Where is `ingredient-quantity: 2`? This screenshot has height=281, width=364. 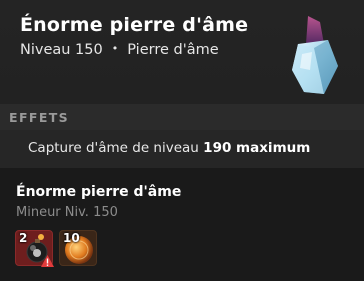
ingredient-quantity: 2 is located at coordinates (23, 238).